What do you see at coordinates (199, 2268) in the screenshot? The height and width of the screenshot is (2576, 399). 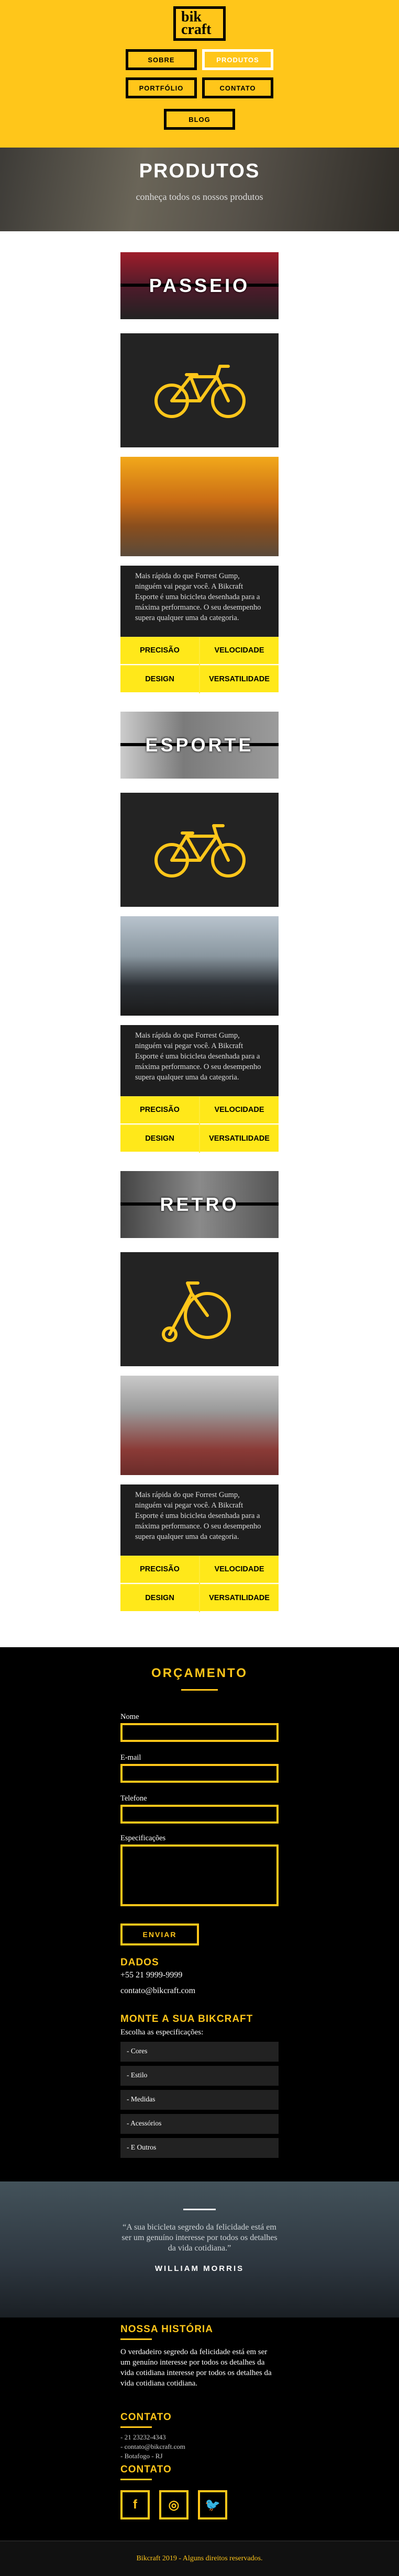 I see `quote-author: WILLIAM MORRIS` at bounding box center [199, 2268].